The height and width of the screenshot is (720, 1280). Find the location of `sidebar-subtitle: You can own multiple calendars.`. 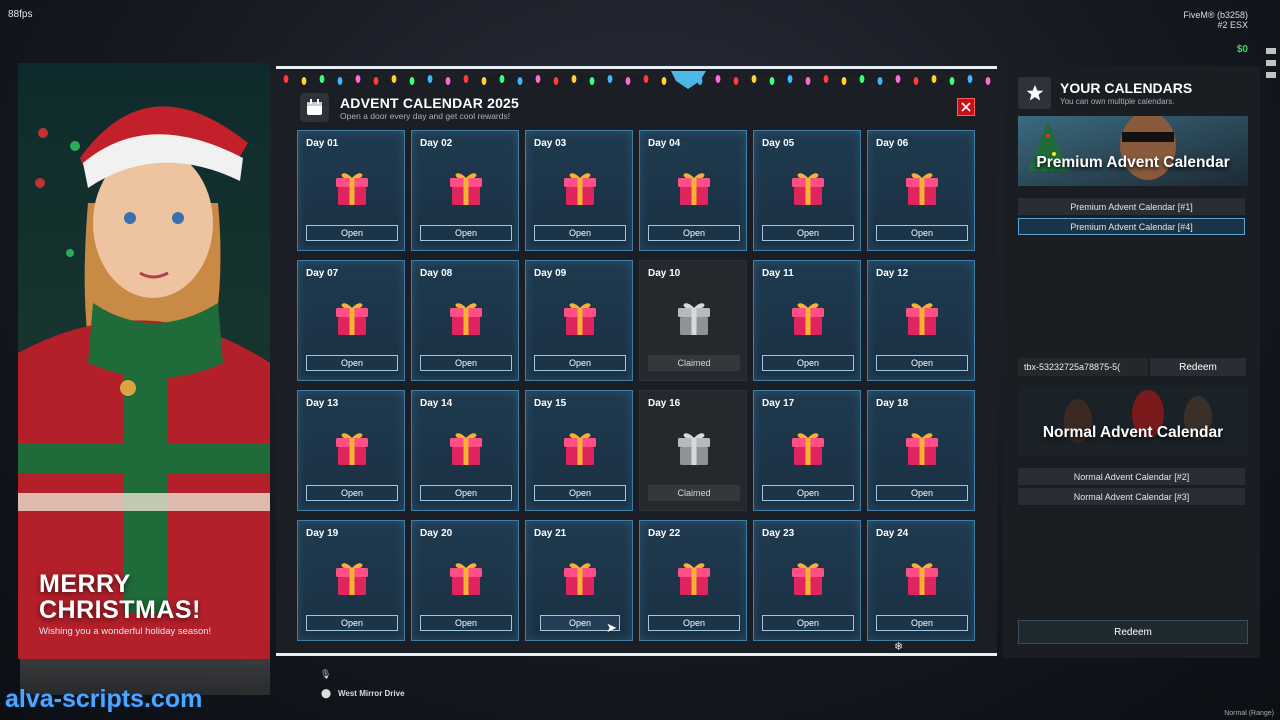

sidebar-subtitle: You can own multiple calendars. is located at coordinates (1117, 101).